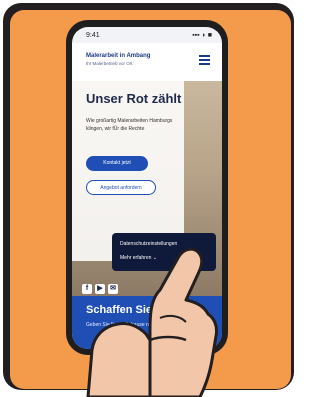 The image size is (320, 397). What do you see at coordinates (119, 359) in the screenshot?
I see `hand-palm` at bounding box center [119, 359].